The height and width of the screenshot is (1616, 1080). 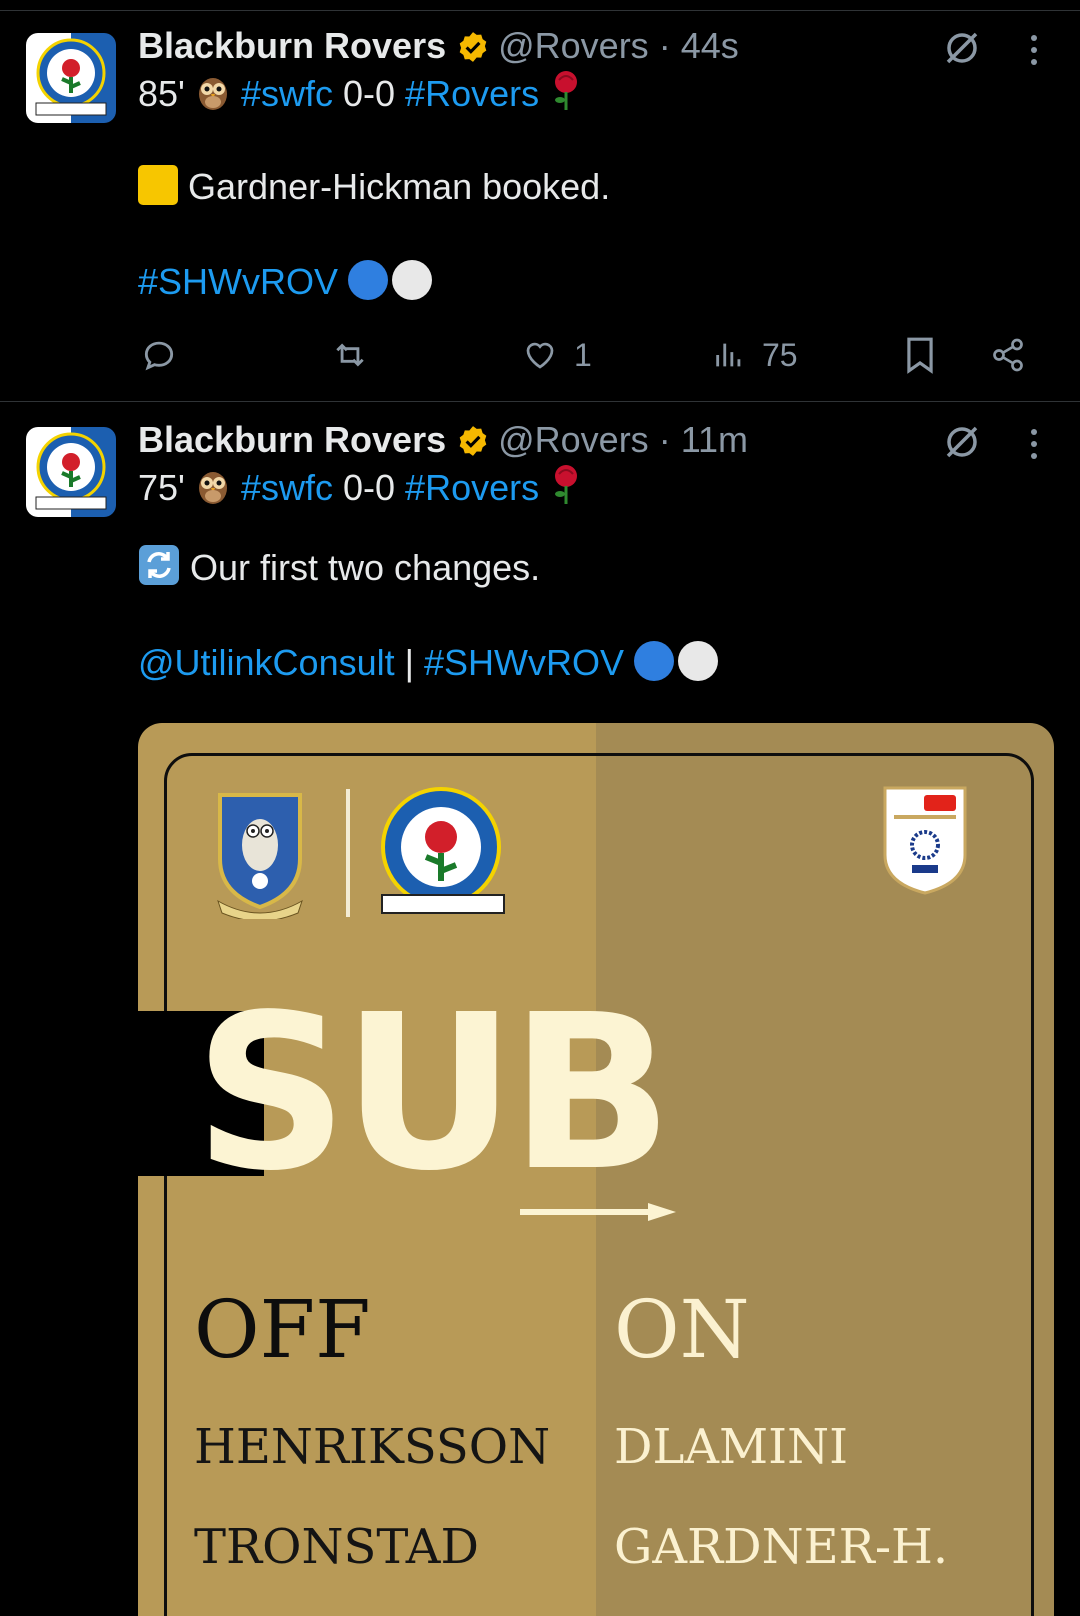 What do you see at coordinates (161, 93) in the screenshot?
I see `match-minute: 85'` at bounding box center [161, 93].